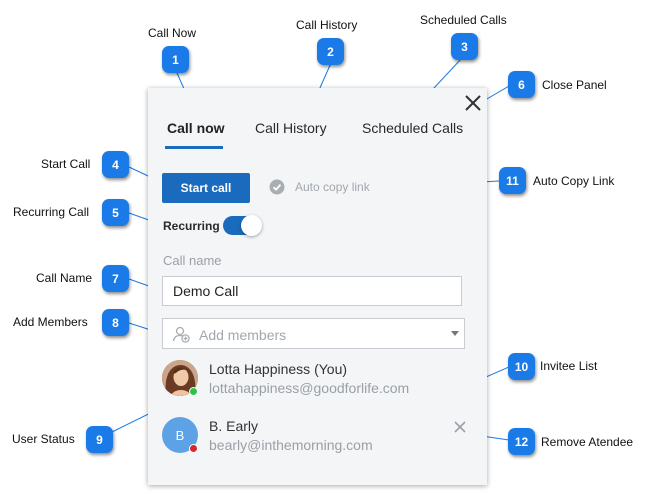  Describe the element at coordinates (521, 366) in the screenshot. I see `callout-badge-10: 10` at that location.